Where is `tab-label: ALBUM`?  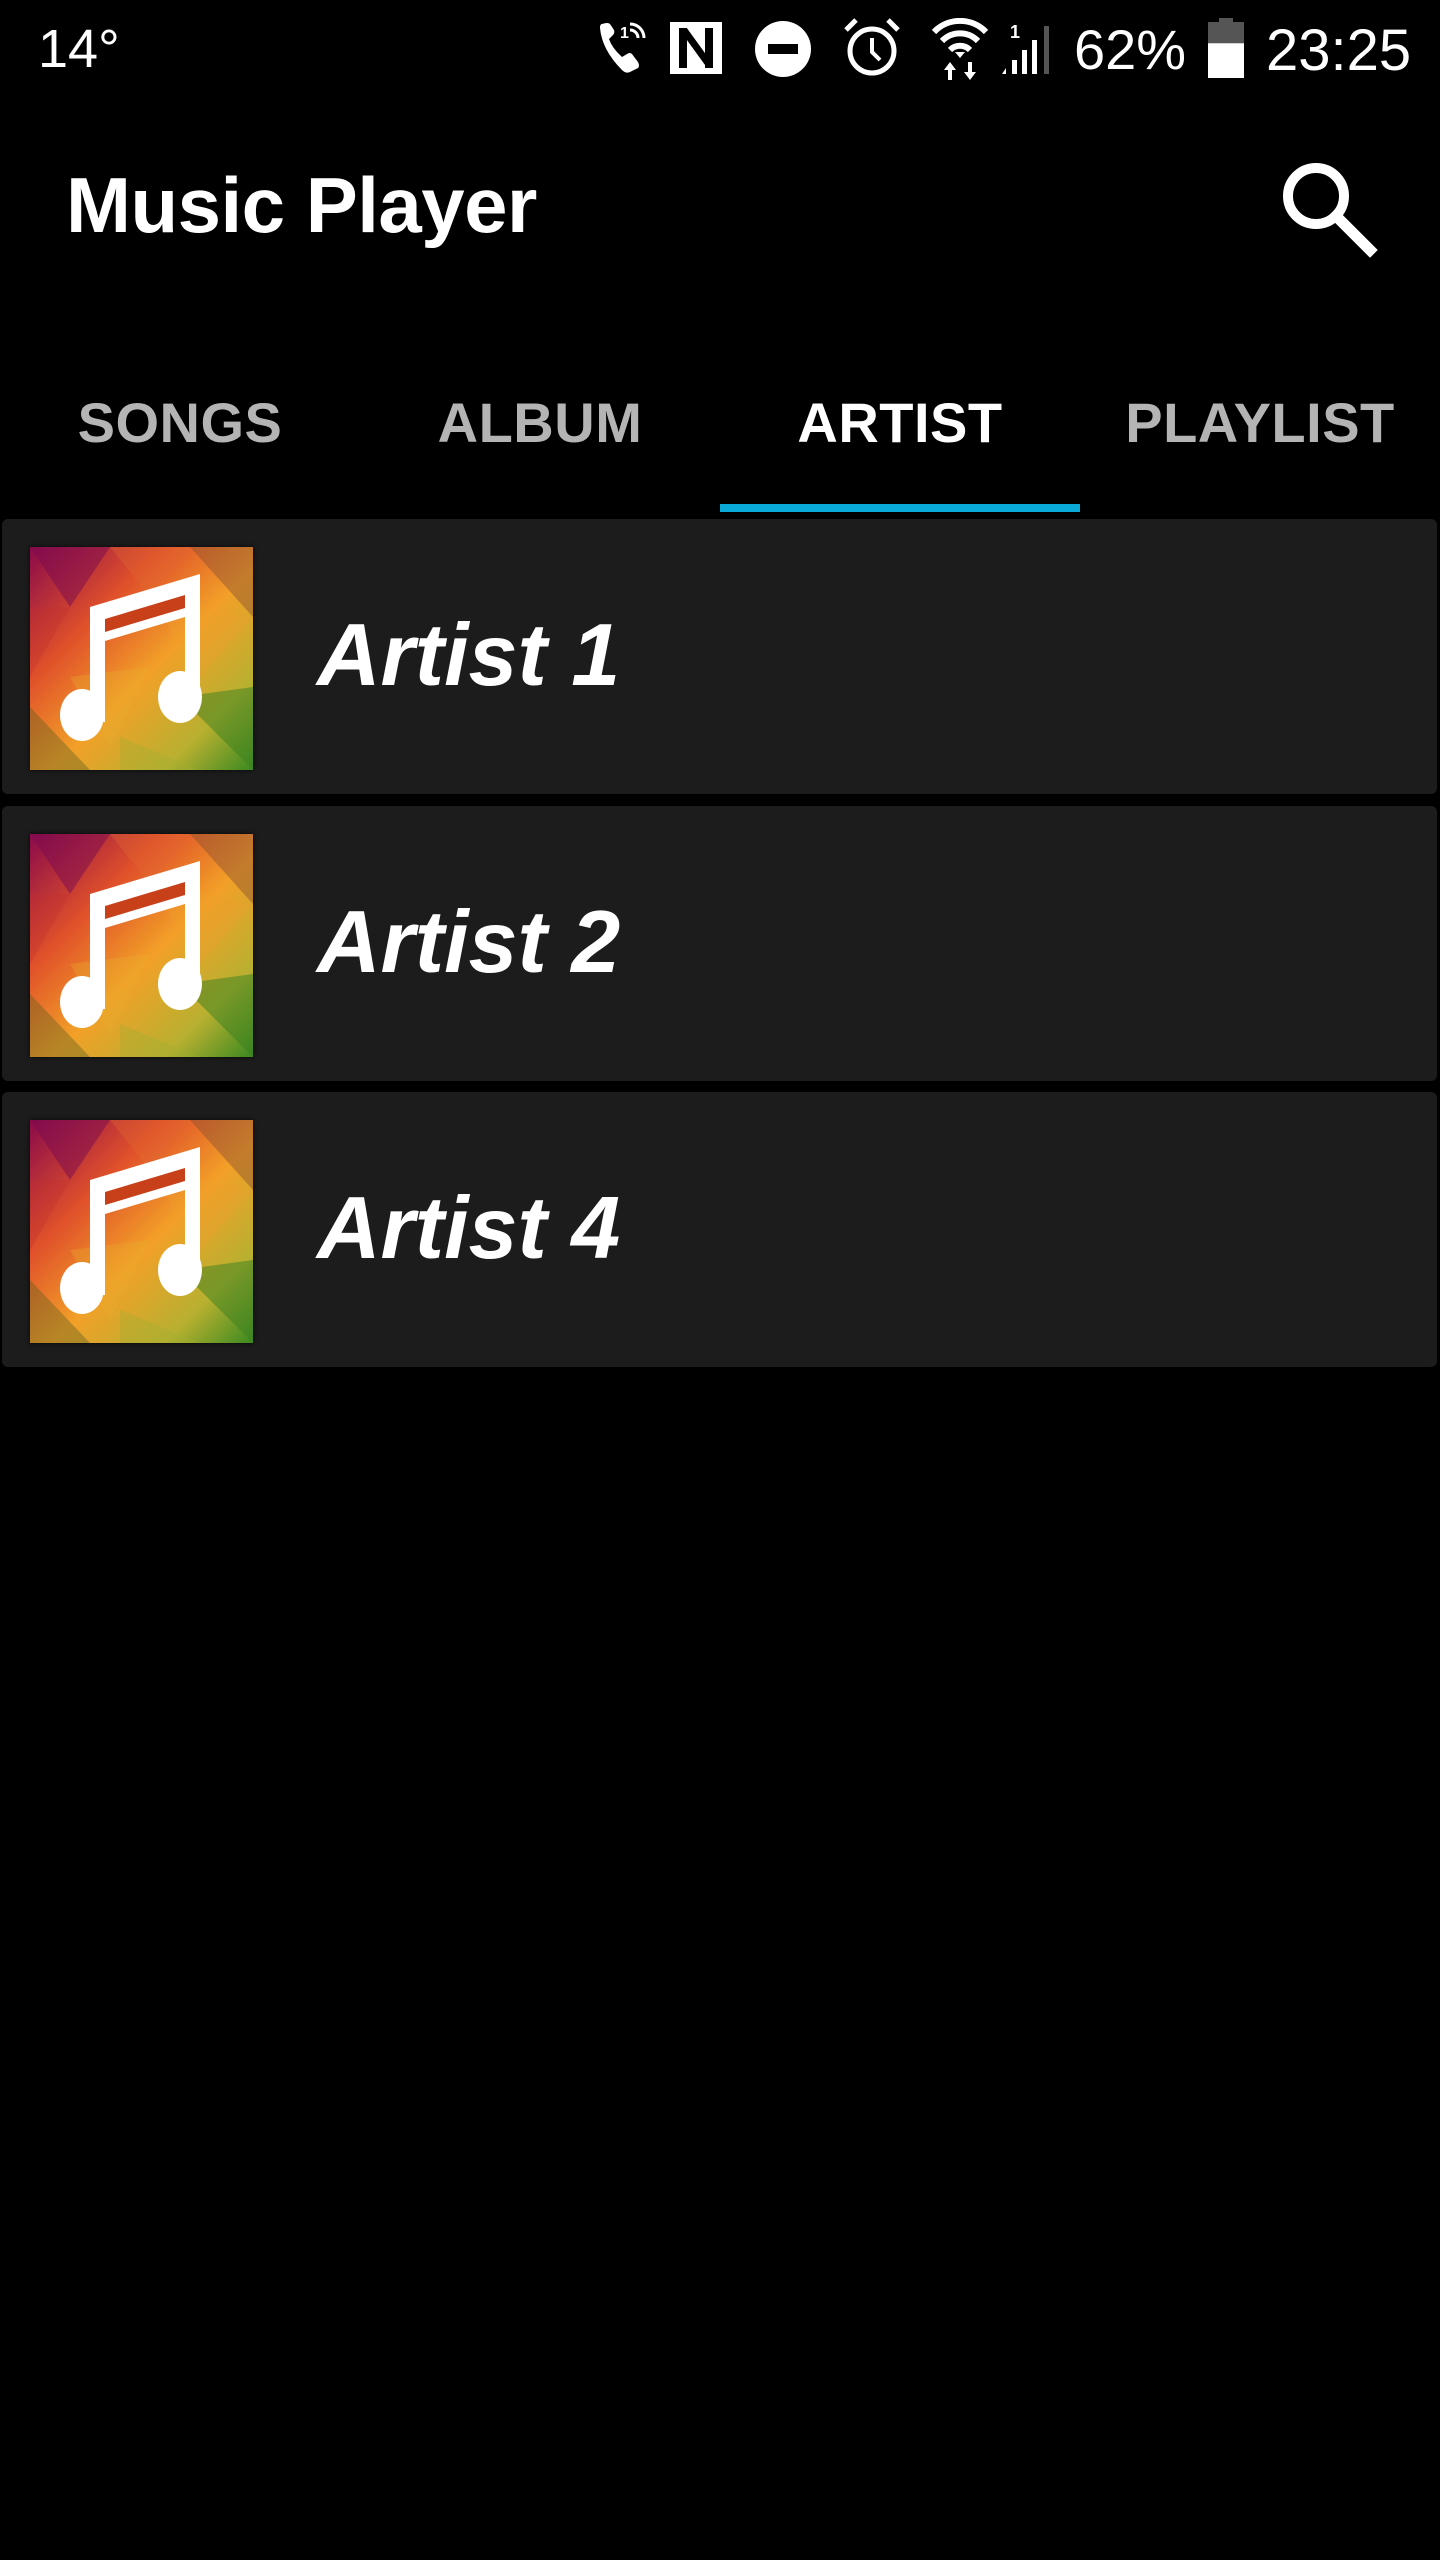 tab-label: ALBUM is located at coordinates (540, 422).